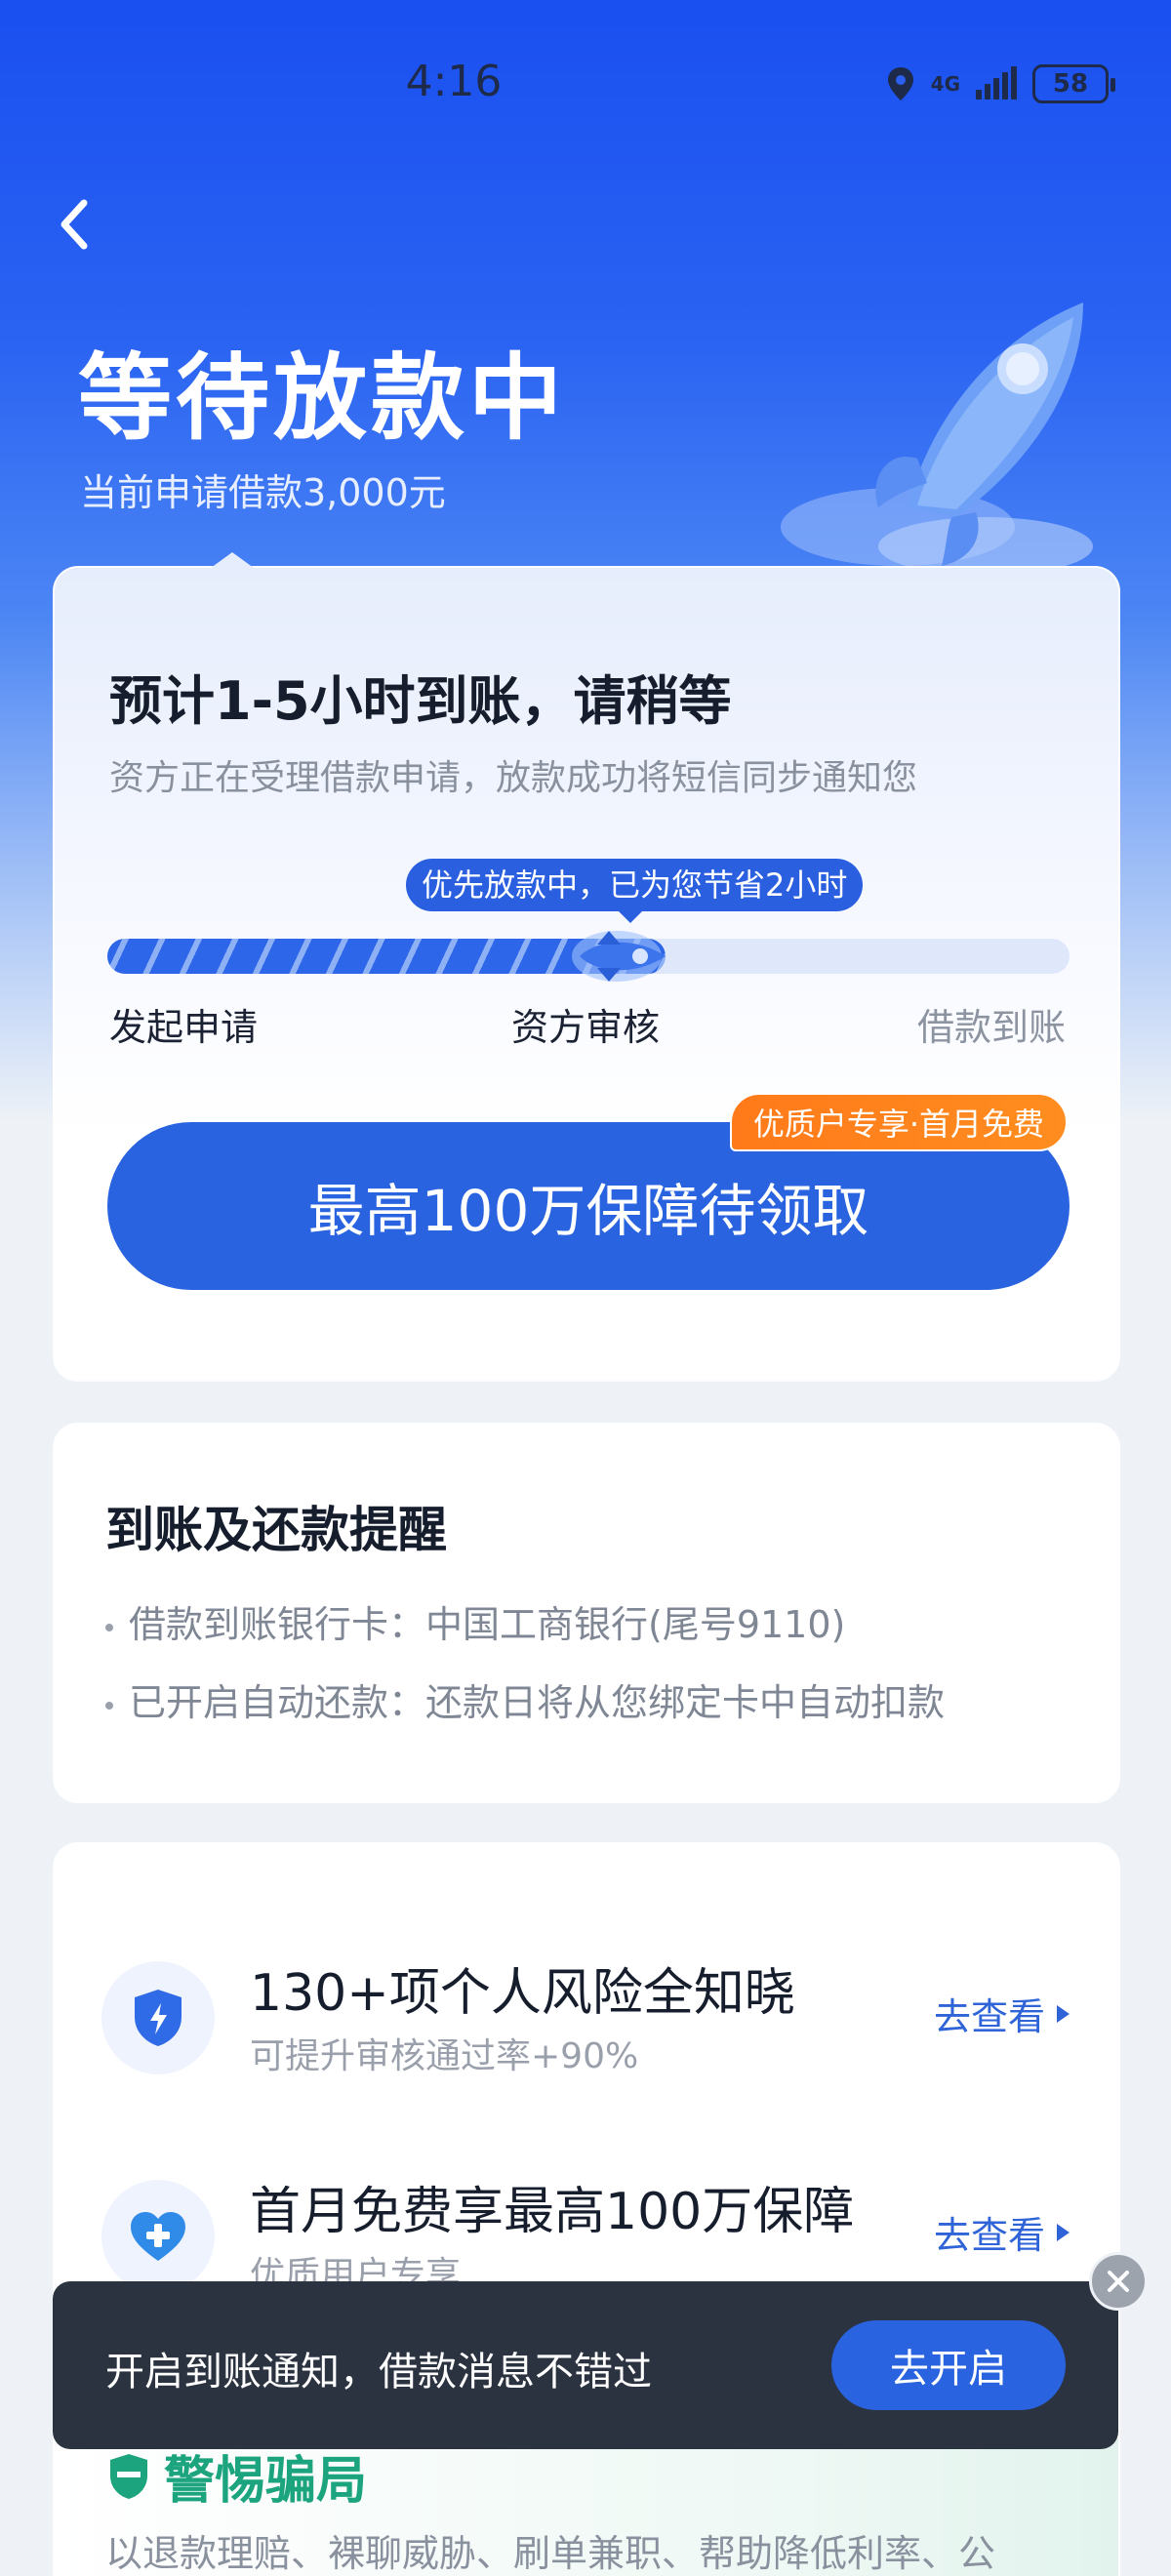 The image size is (1171, 2576). What do you see at coordinates (74, 224) in the screenshot?
I see `chevron-left-icon` at bounding box center [74, 224].